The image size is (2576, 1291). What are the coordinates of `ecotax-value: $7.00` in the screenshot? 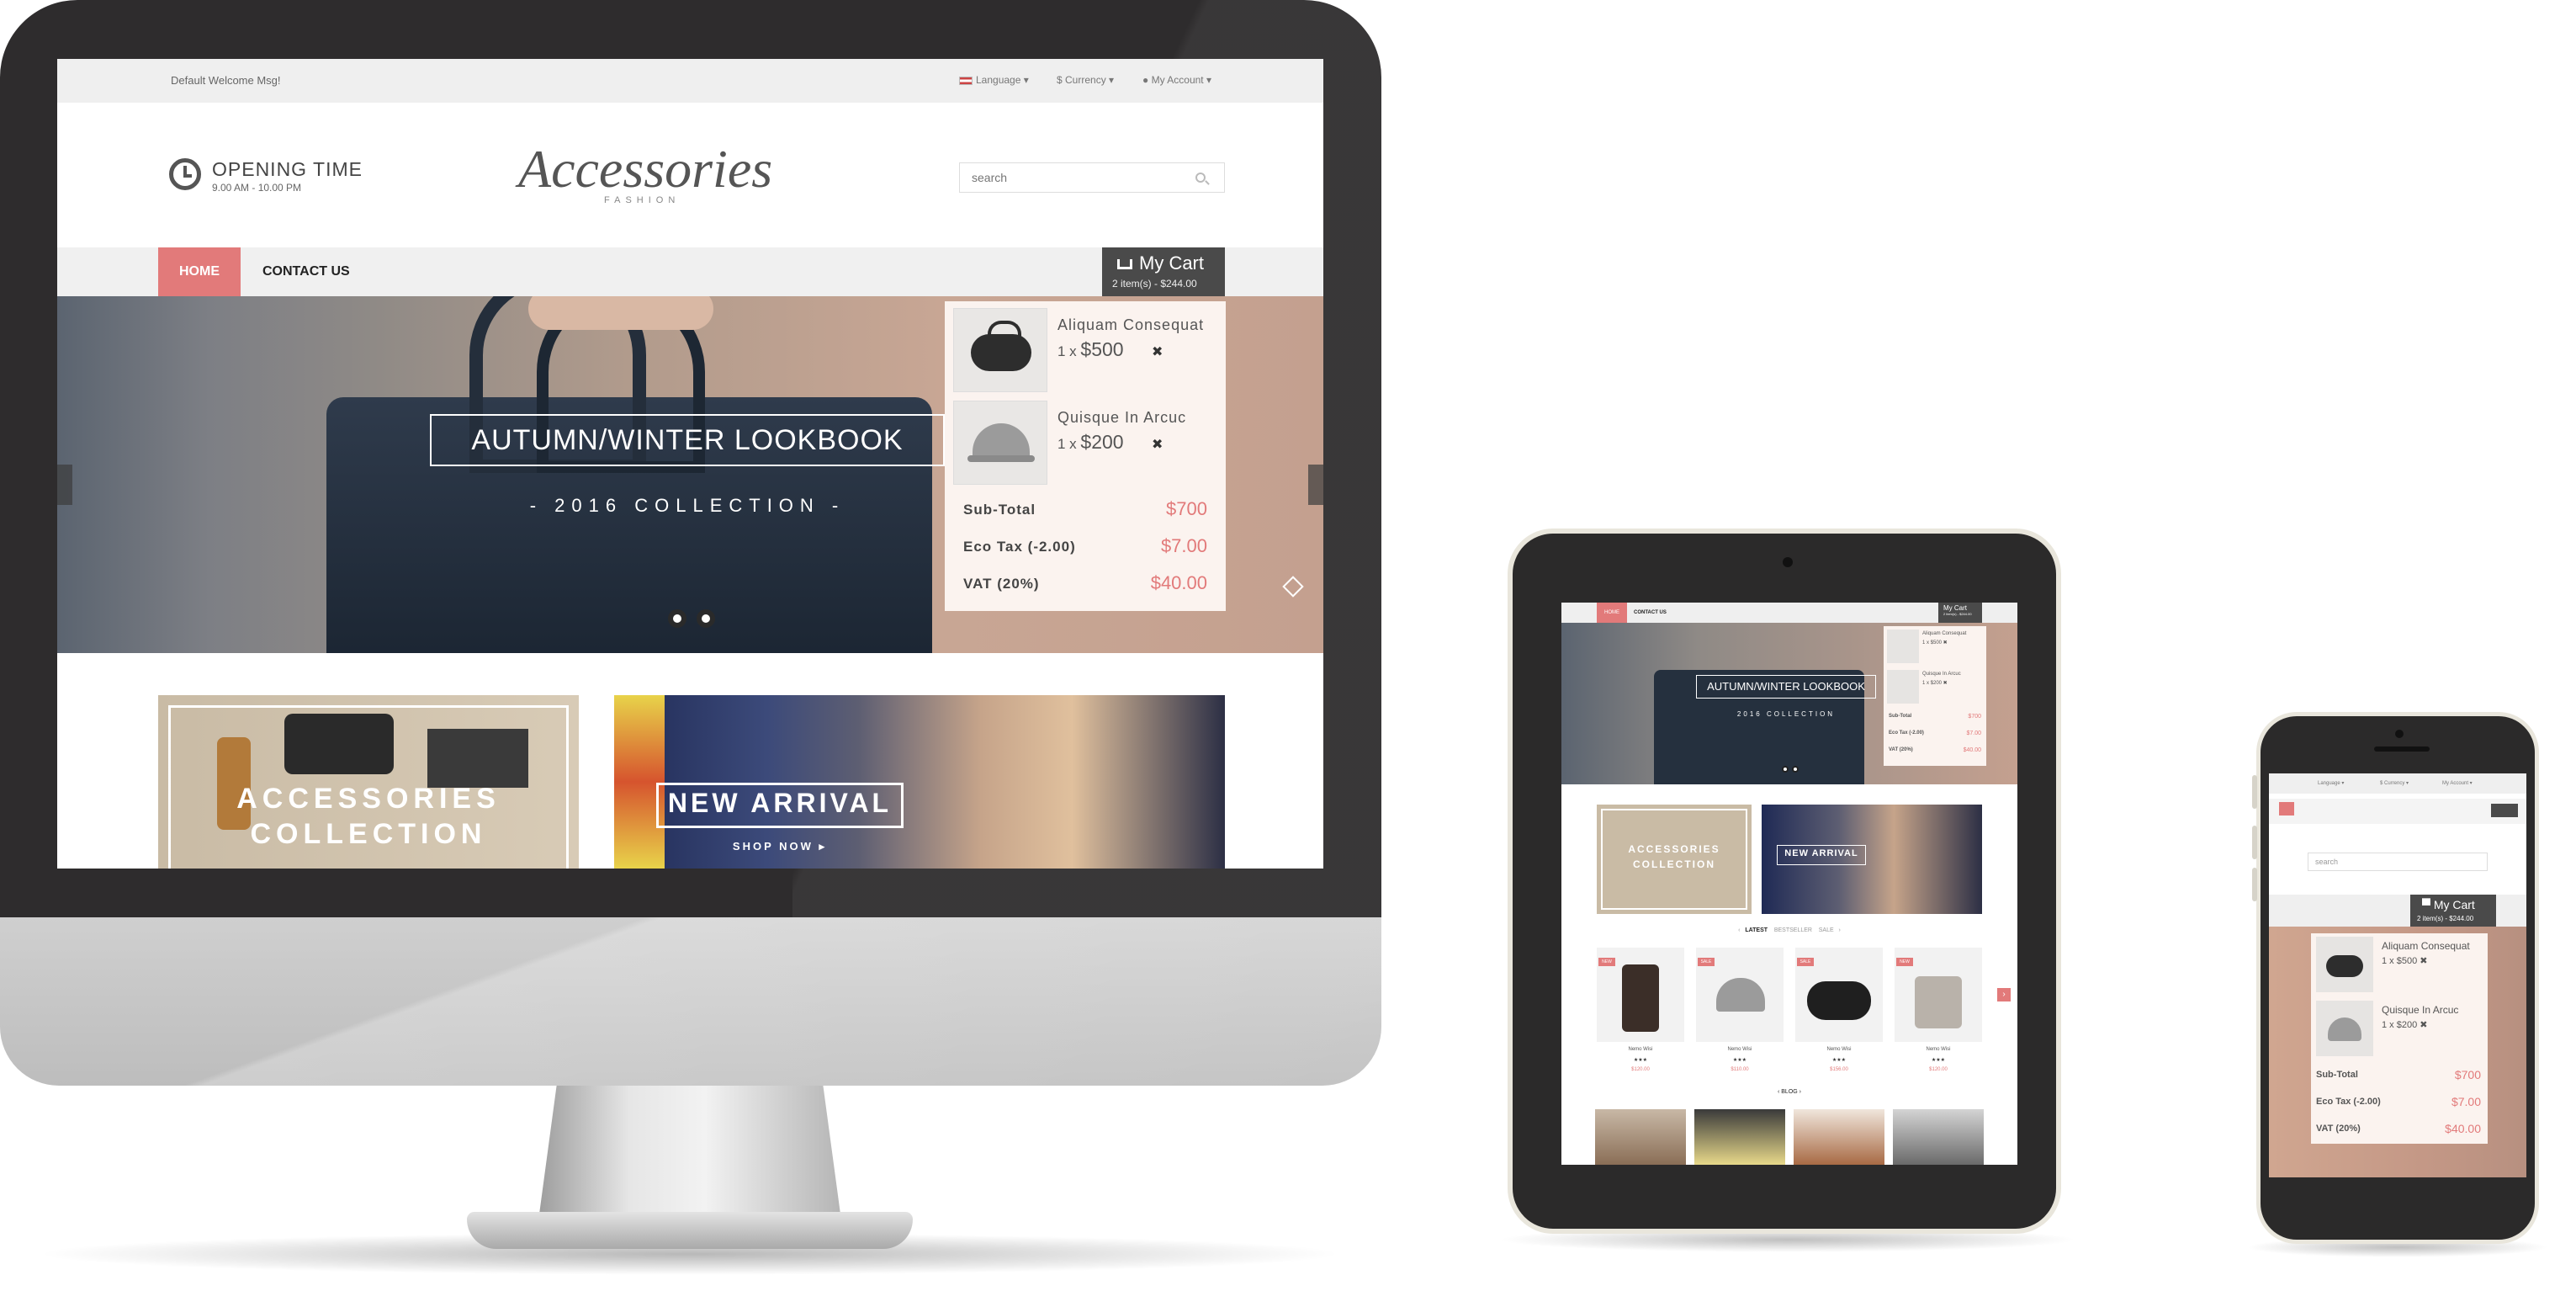 It's located at (1183, 545).